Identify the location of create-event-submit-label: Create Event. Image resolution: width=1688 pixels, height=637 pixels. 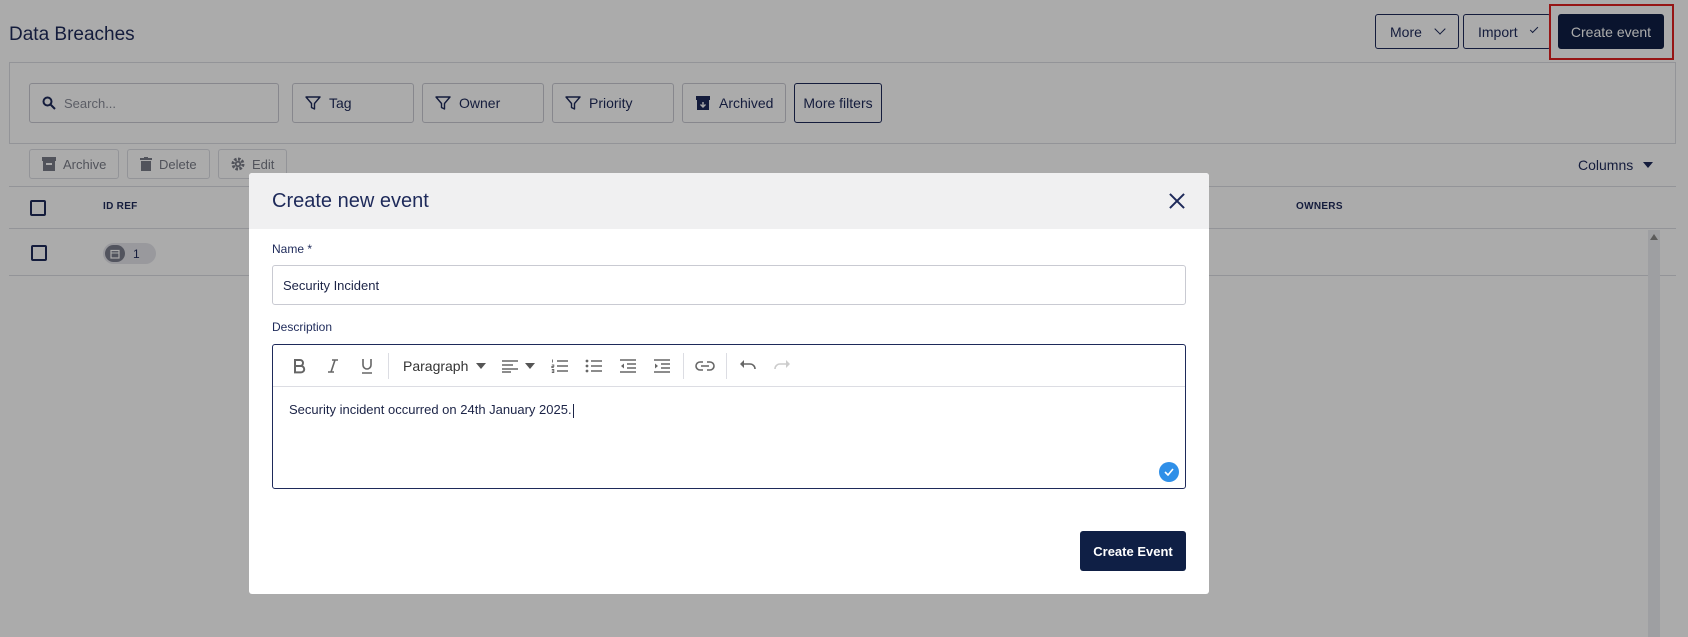
(1133, 551).